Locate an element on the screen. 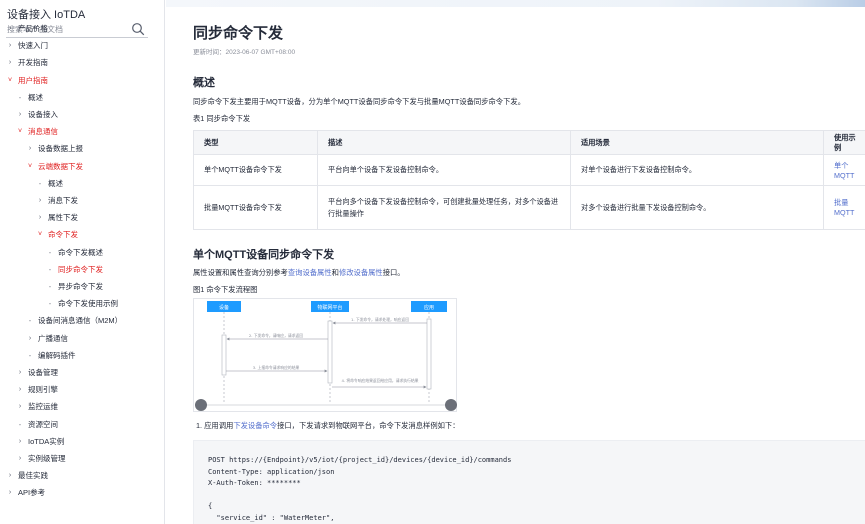 This screenshot has width=865, height=524. sidebar-item: › 消息下发 is located at coordinates (57, 201).